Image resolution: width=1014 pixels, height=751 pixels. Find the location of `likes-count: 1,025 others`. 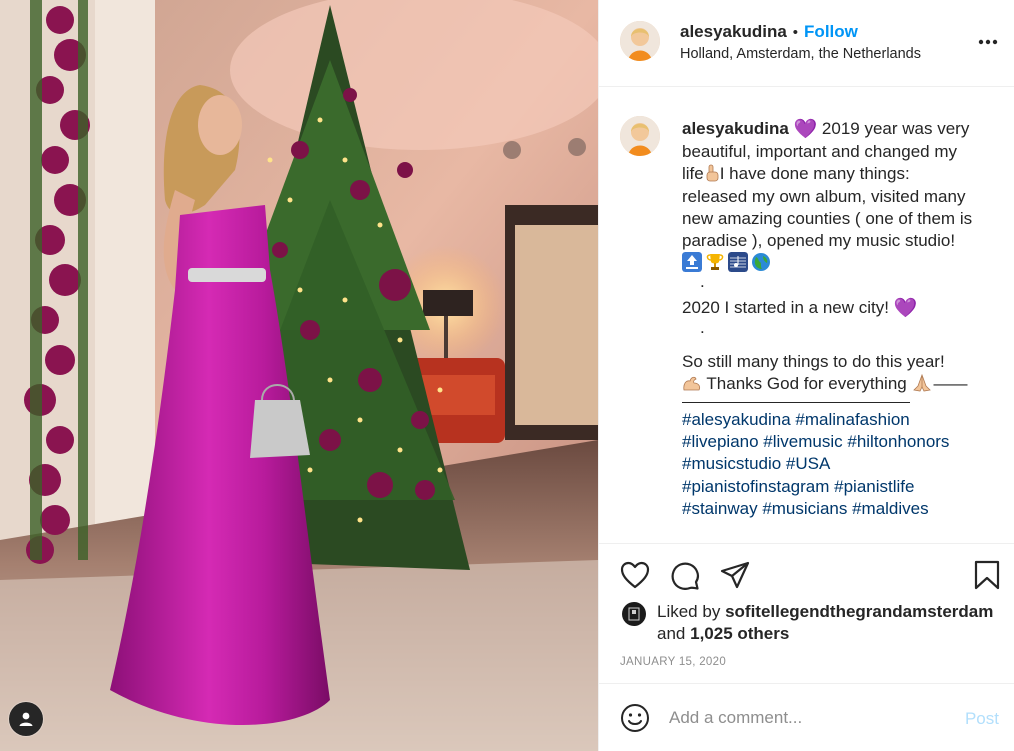

likes-count: 1,025 others is located at coordinates (739, 633).